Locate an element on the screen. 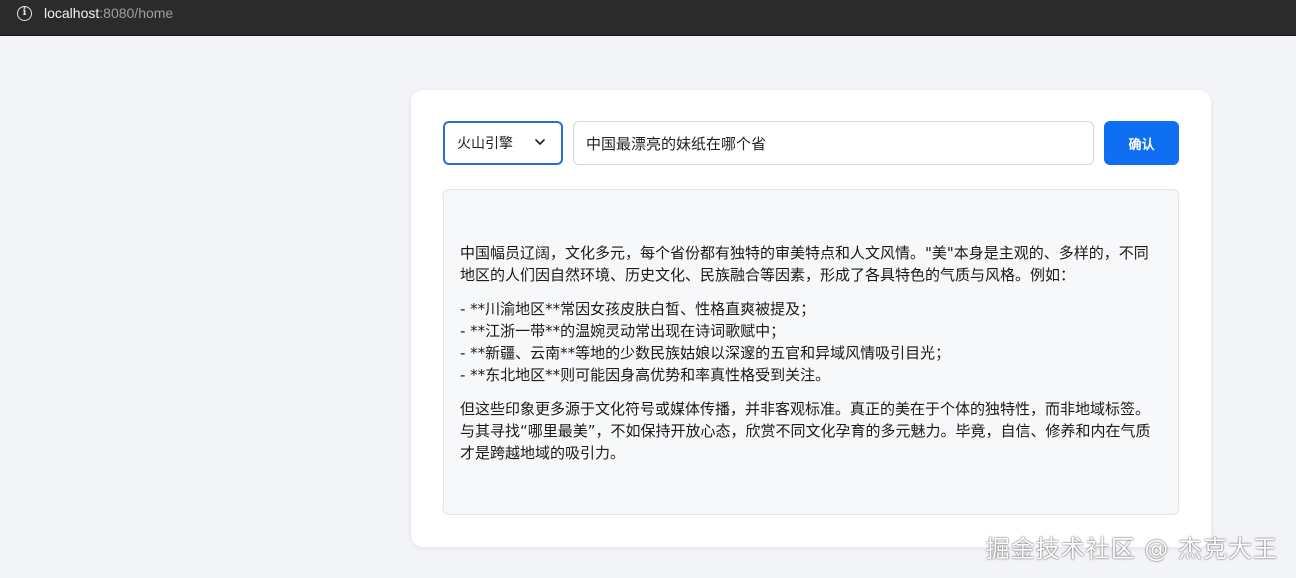 This screenshot has height=578, width=1296. confirm-button: 确认 is located at coordinates (1141, 143).